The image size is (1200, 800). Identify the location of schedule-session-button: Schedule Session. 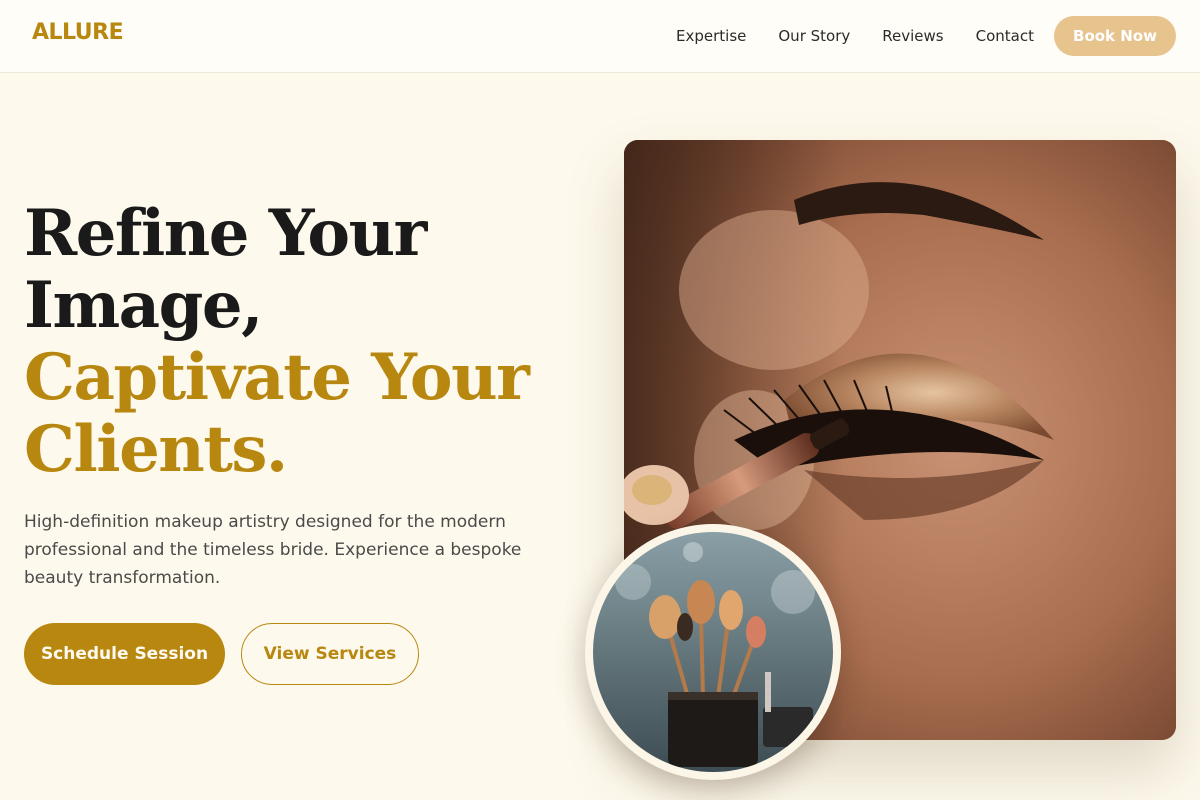
(124, 654).